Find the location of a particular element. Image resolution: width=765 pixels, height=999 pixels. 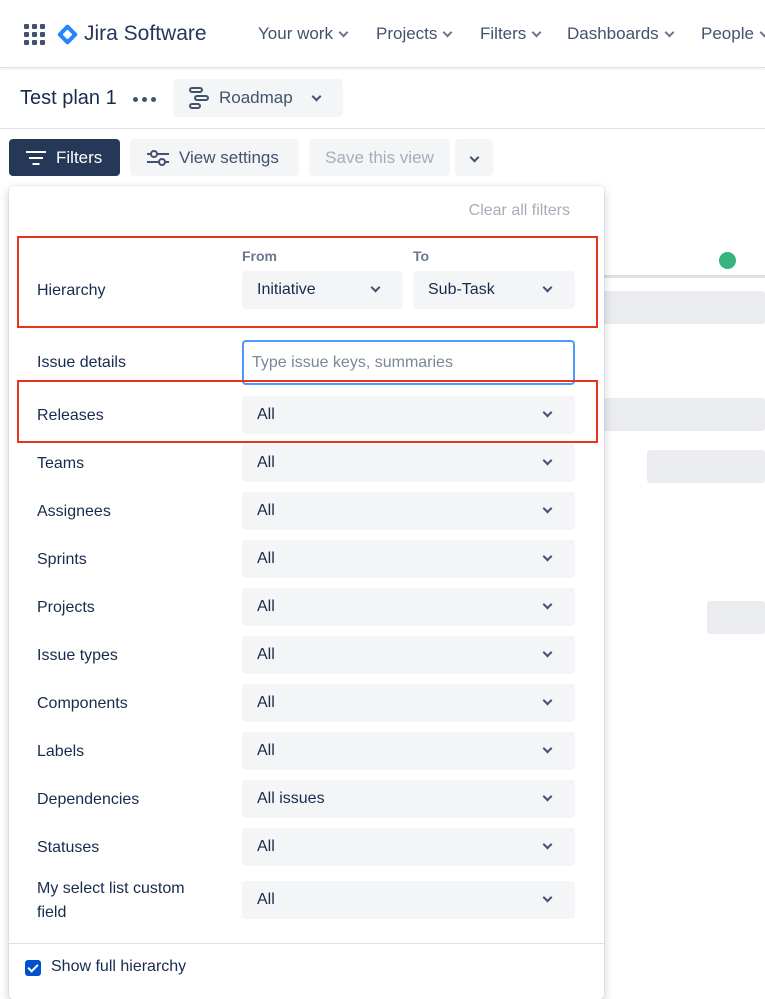

filters-button-label: Filters is located at coordinates (79, 157).